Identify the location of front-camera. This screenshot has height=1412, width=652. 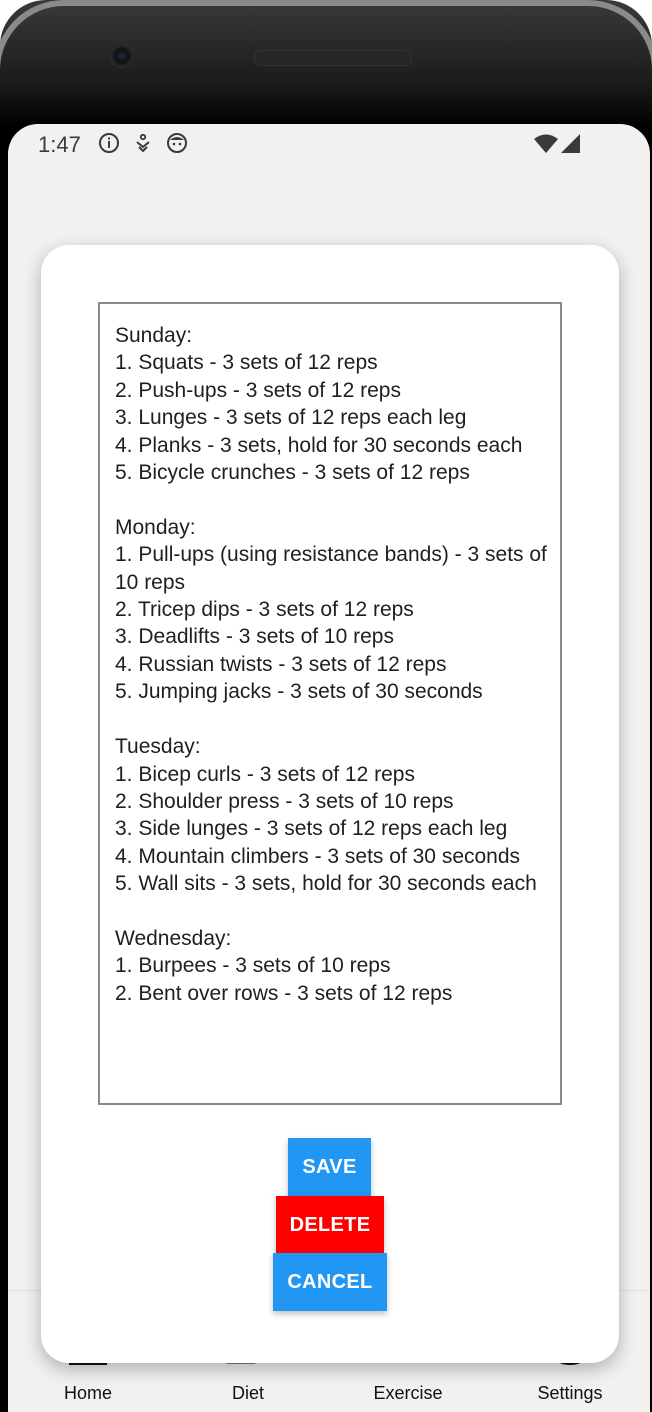
(122, 56).